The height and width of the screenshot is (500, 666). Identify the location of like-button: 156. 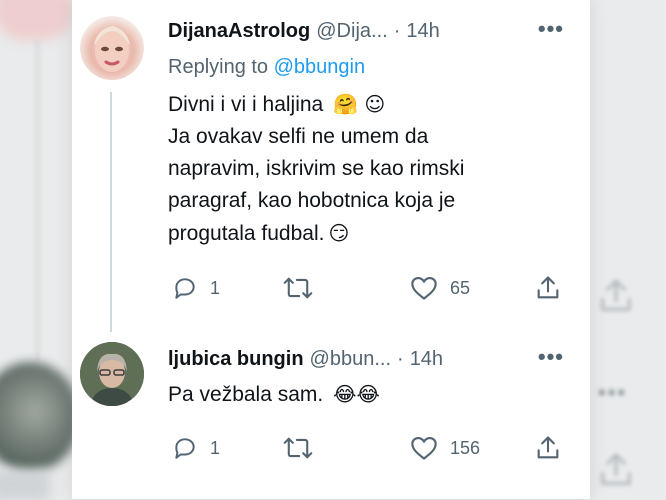
(445, 448).